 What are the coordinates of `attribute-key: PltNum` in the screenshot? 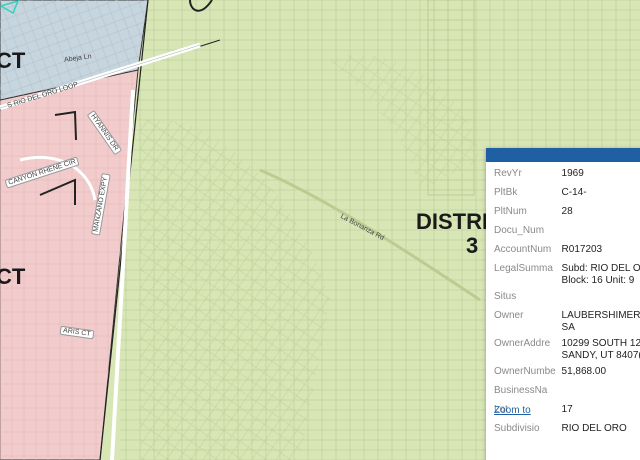 It's located at (510, 211).